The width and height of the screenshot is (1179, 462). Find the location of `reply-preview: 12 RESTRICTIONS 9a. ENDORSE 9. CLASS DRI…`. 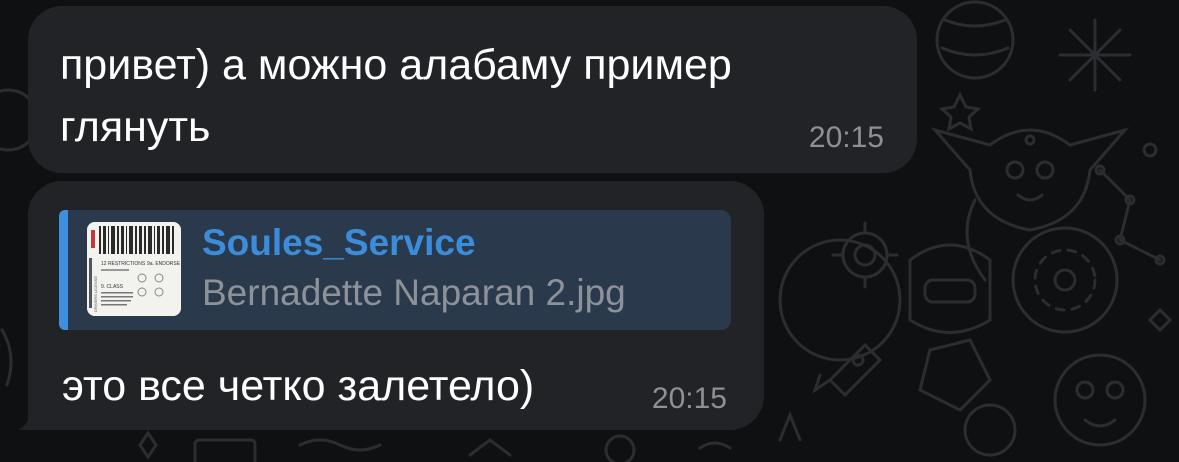

reply-preview: 12 RESTRICTIONS 9a. ENDORSE 9. CLASS DRI… is located at coordinates (395, 270).